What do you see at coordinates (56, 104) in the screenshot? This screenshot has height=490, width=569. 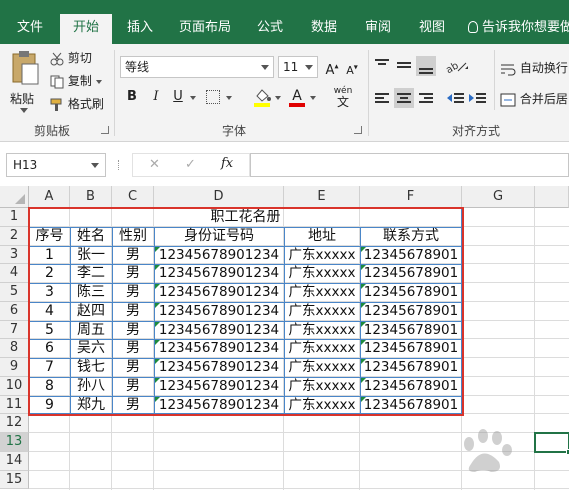 I see `paintbrush-icon` at bounding box center [56, 104].